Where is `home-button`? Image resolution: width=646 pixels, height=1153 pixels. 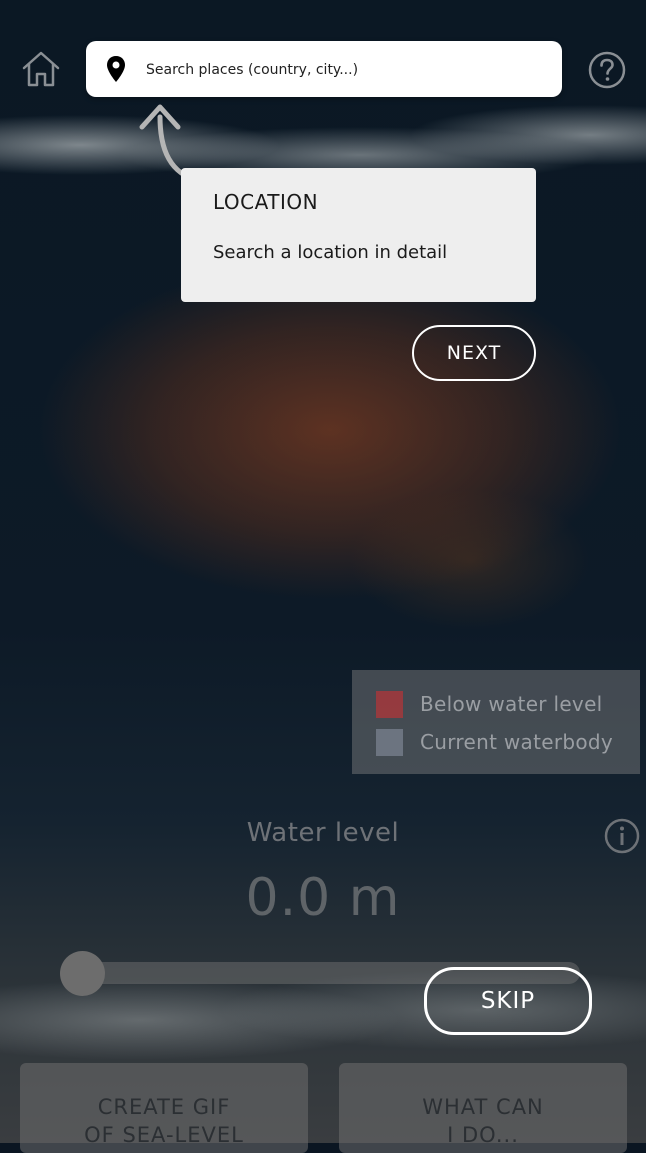 home-button is located at coordinates (41, 69).